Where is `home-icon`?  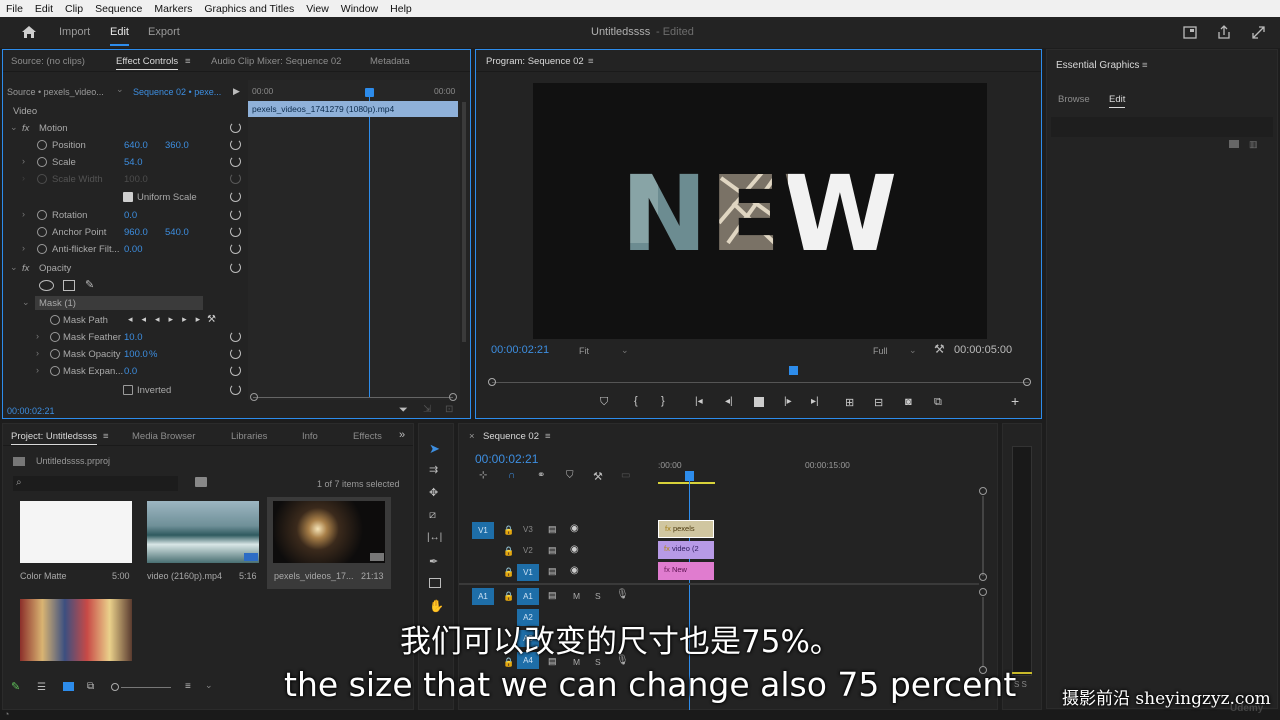
home-icon is located at coordinates (29, 32).